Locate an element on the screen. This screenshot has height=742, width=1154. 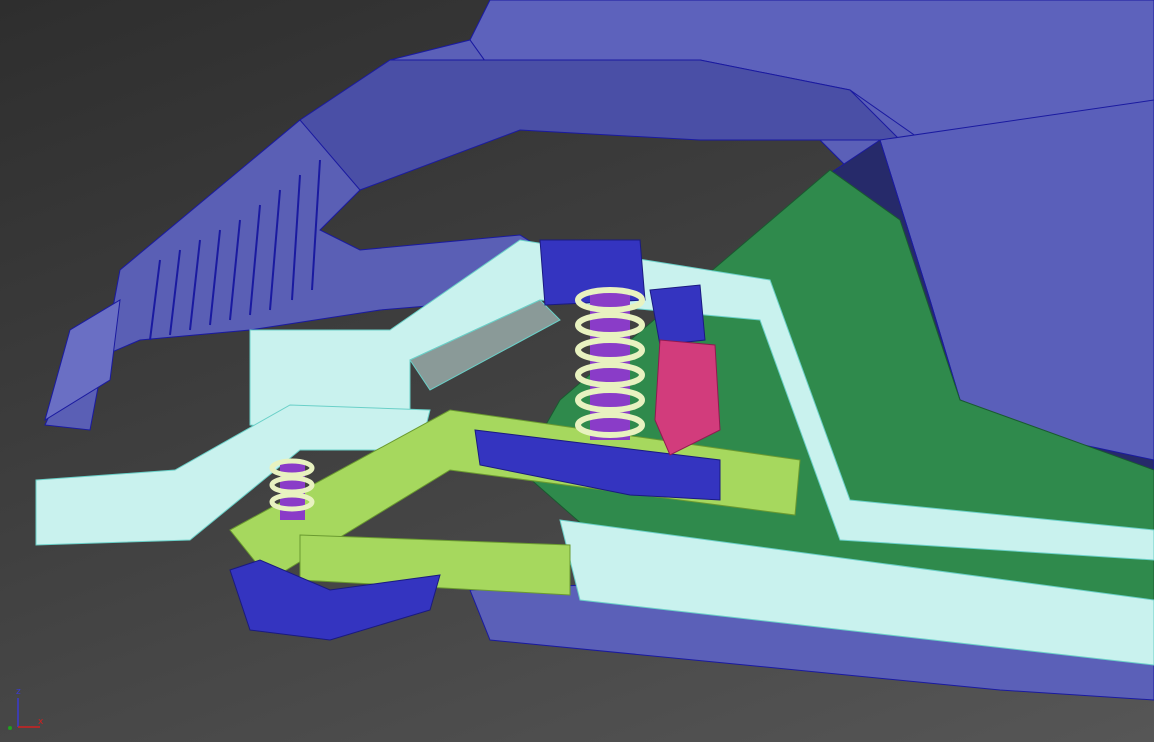
axis-z-label: z is located at coordinates (18, 692).